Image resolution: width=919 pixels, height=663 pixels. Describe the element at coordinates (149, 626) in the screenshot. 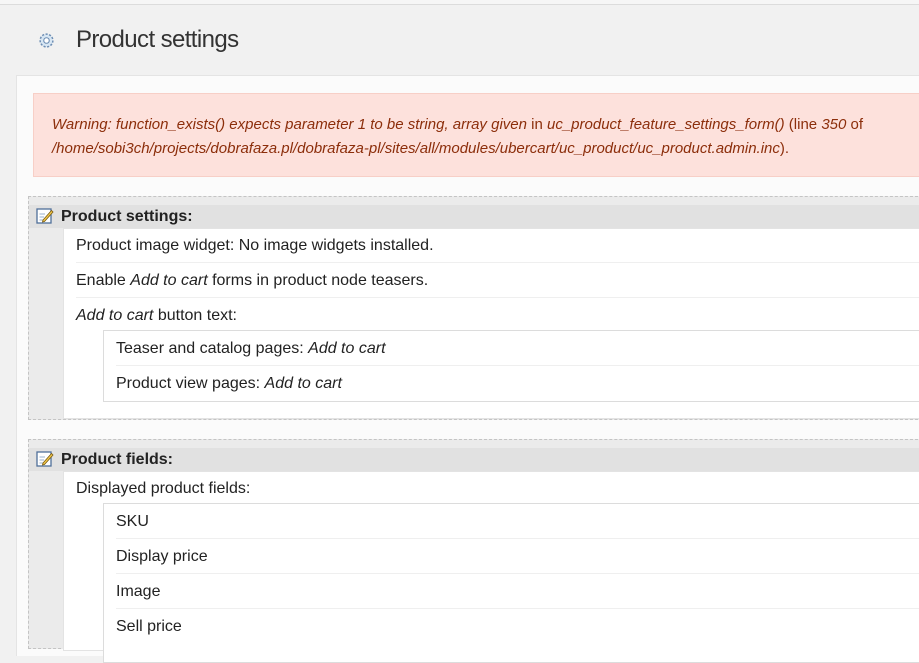

I see `field-label: Sell price` at that location.